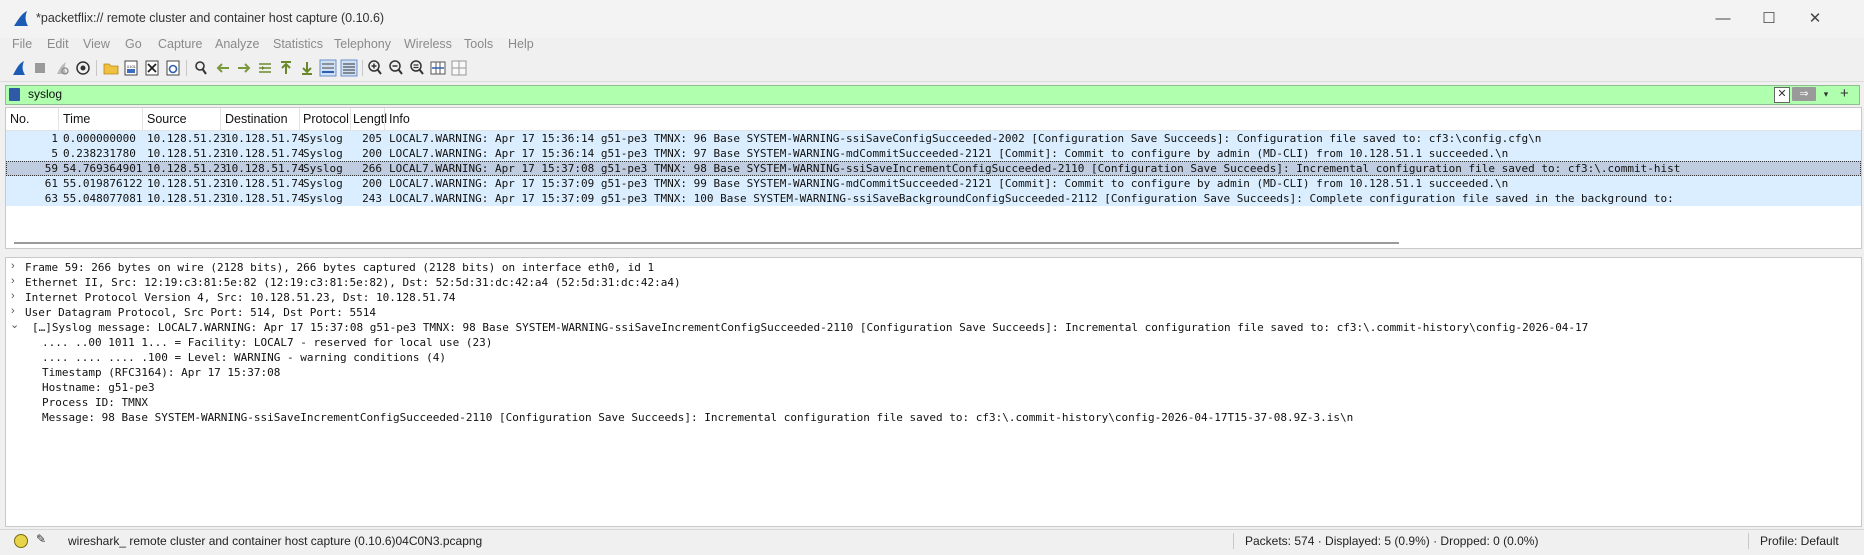 The width and height of the screenshot is (1864, 555). Describe the element at coordinates (19, 119) in the screenshot. I see `column-header-no: No.` at that location.